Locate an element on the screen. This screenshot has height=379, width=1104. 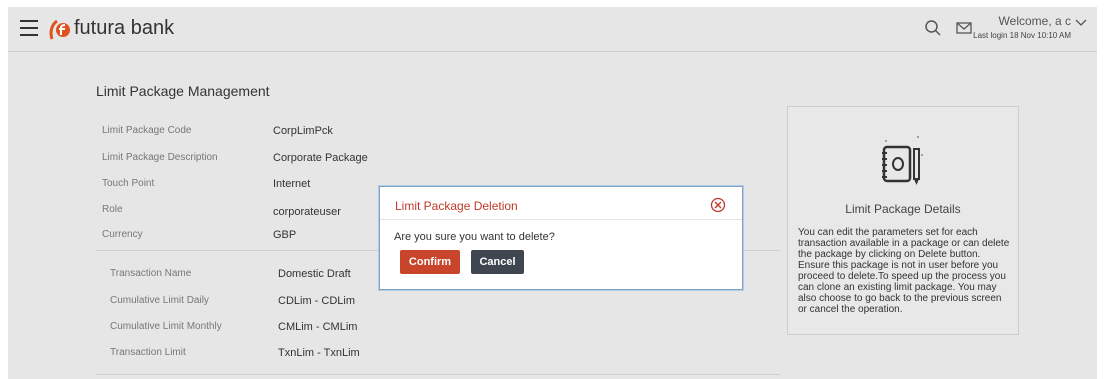
transaction-value: TxnLim - TxnLim is located at coordinates (319, 353).